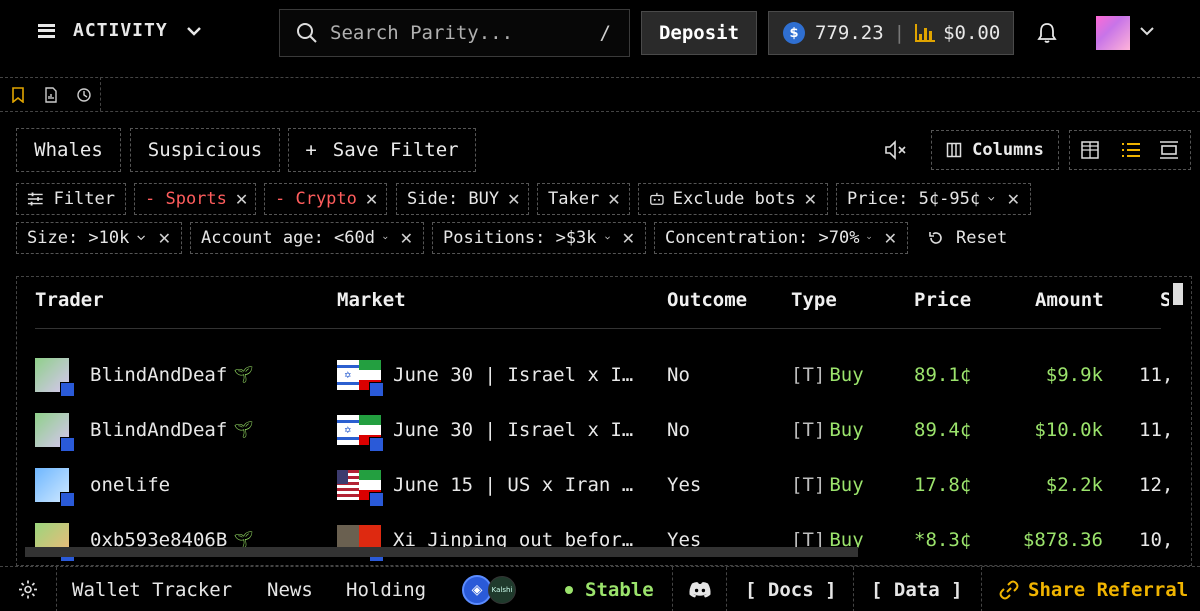  What do you see at coordinates (382, 150) in the screenshot?
I see `save-filter-button: + Save Filter` at bounding box center [382, 150].